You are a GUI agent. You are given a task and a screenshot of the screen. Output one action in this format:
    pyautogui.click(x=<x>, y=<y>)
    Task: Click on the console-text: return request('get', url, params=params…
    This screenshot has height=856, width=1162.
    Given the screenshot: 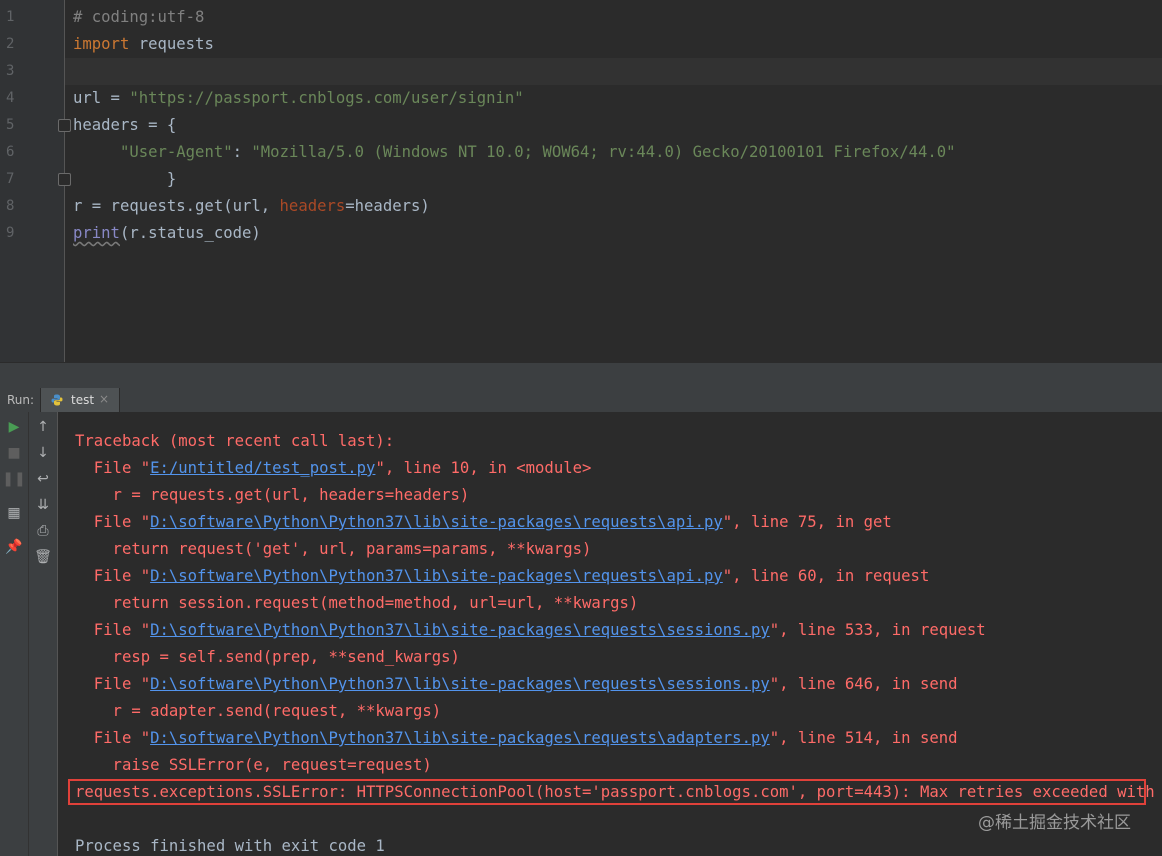 What is the action you would take?
    pyautogui.click(x=333, y=549)
    